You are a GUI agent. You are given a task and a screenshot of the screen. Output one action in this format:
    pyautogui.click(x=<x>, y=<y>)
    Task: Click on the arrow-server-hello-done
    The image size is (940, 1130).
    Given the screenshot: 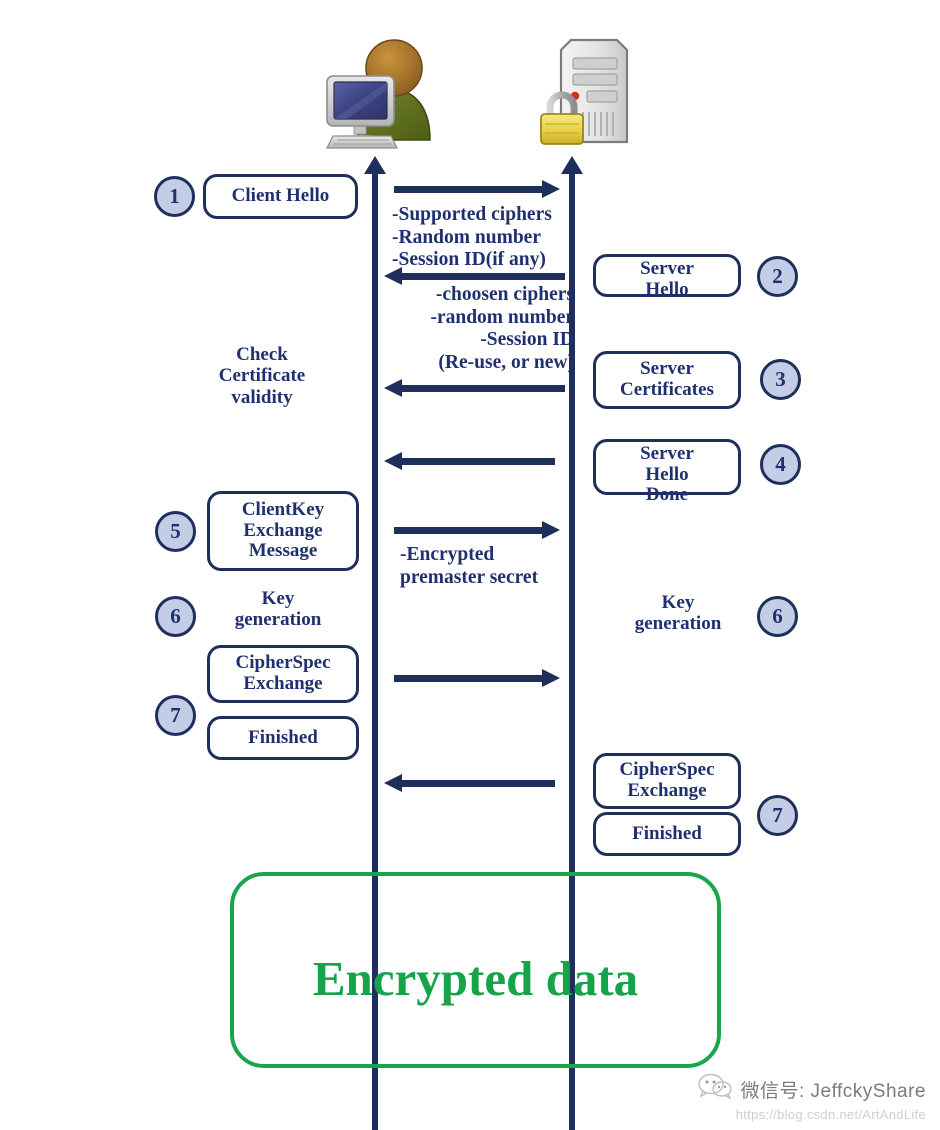 What is the action you would take?
    pyautogui.click(x=469, y=461)
    